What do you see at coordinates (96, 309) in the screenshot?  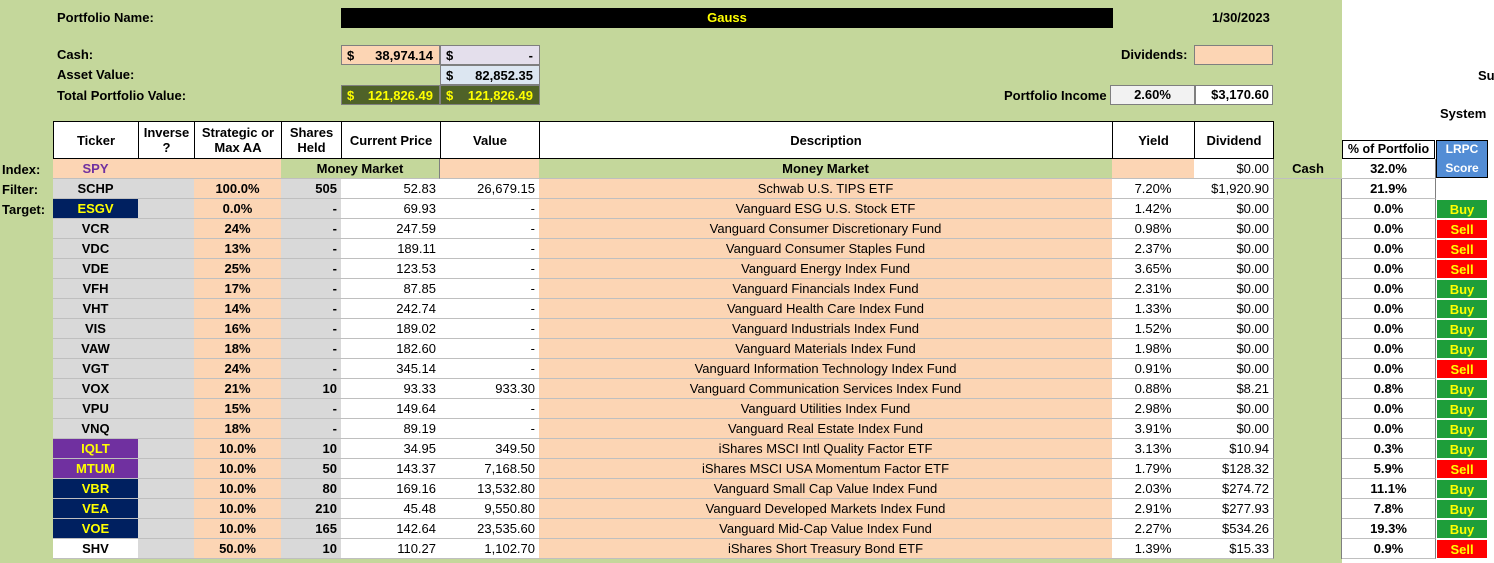 I see `ticker-cell: VHT` at bounding box center [96, 309].